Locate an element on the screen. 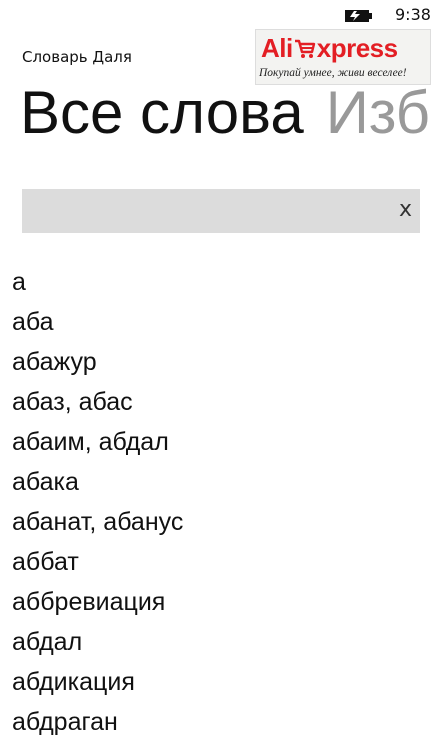 This screenshot has height=744, width=443. ad-banner: Ali xpress Покупай умнее, живи веселее! is located at coordinates (343, 57).